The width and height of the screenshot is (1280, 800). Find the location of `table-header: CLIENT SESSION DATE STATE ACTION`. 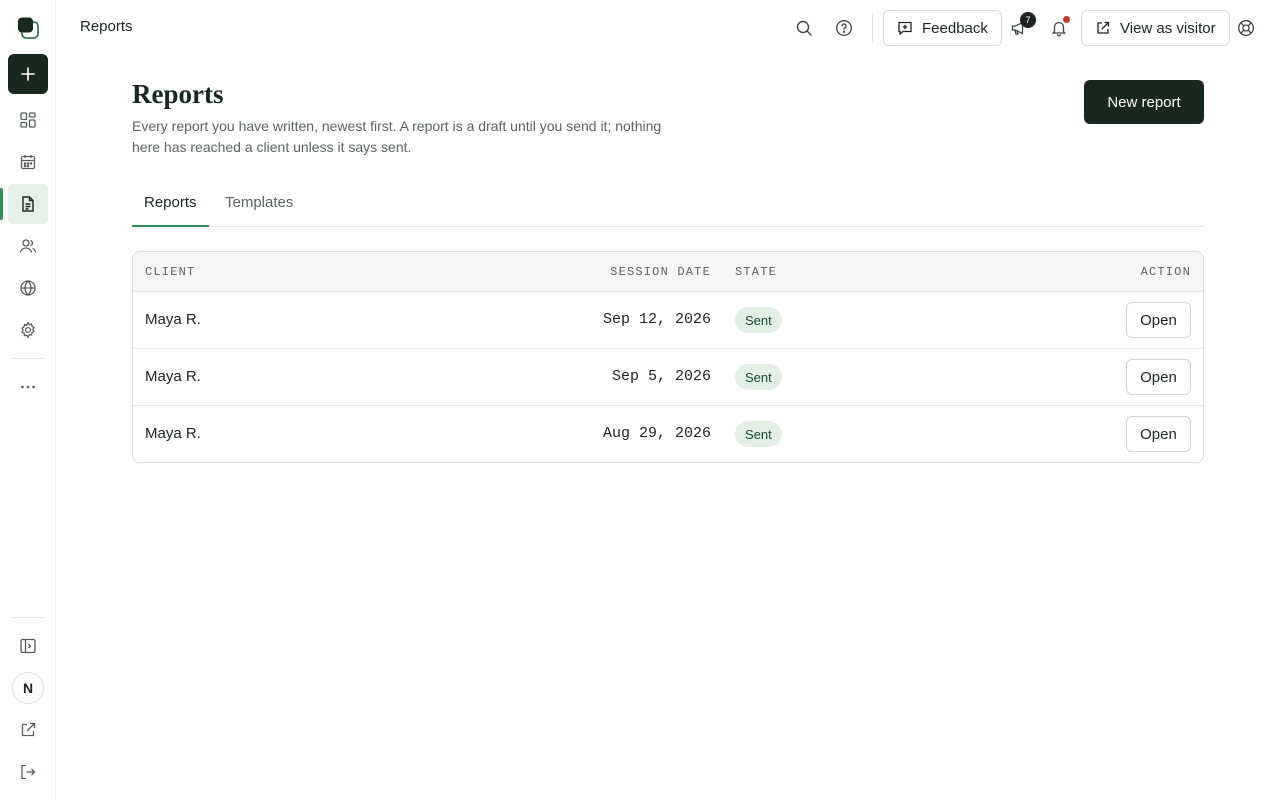

table-header: CLIENT SESSION DATE STATE ACTION is located at coordinates (668, 272).